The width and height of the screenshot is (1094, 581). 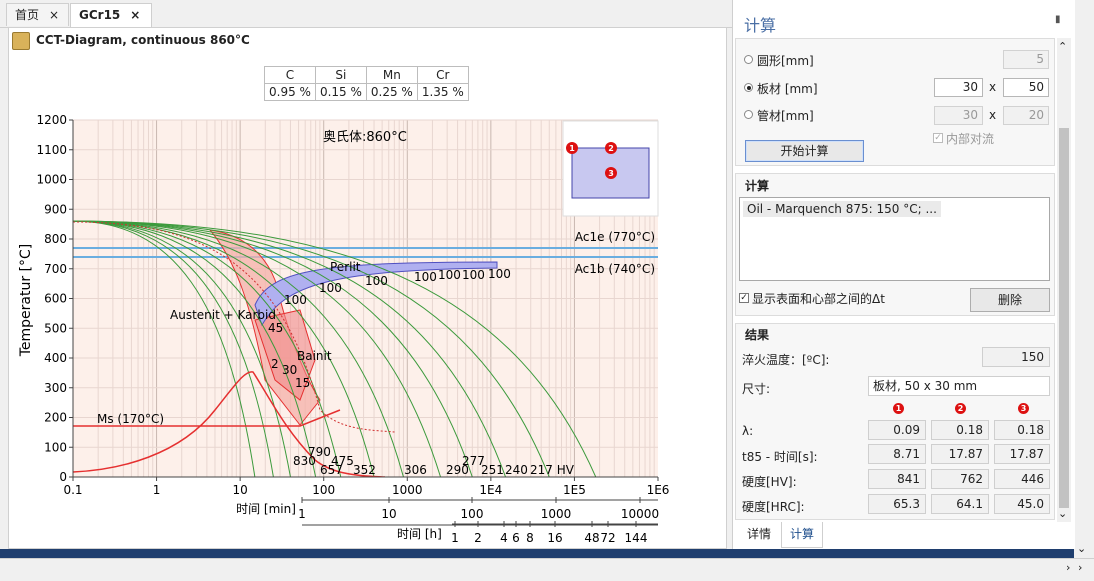 I want to click on y-tick-label: 800, so click(x=55, y=239).